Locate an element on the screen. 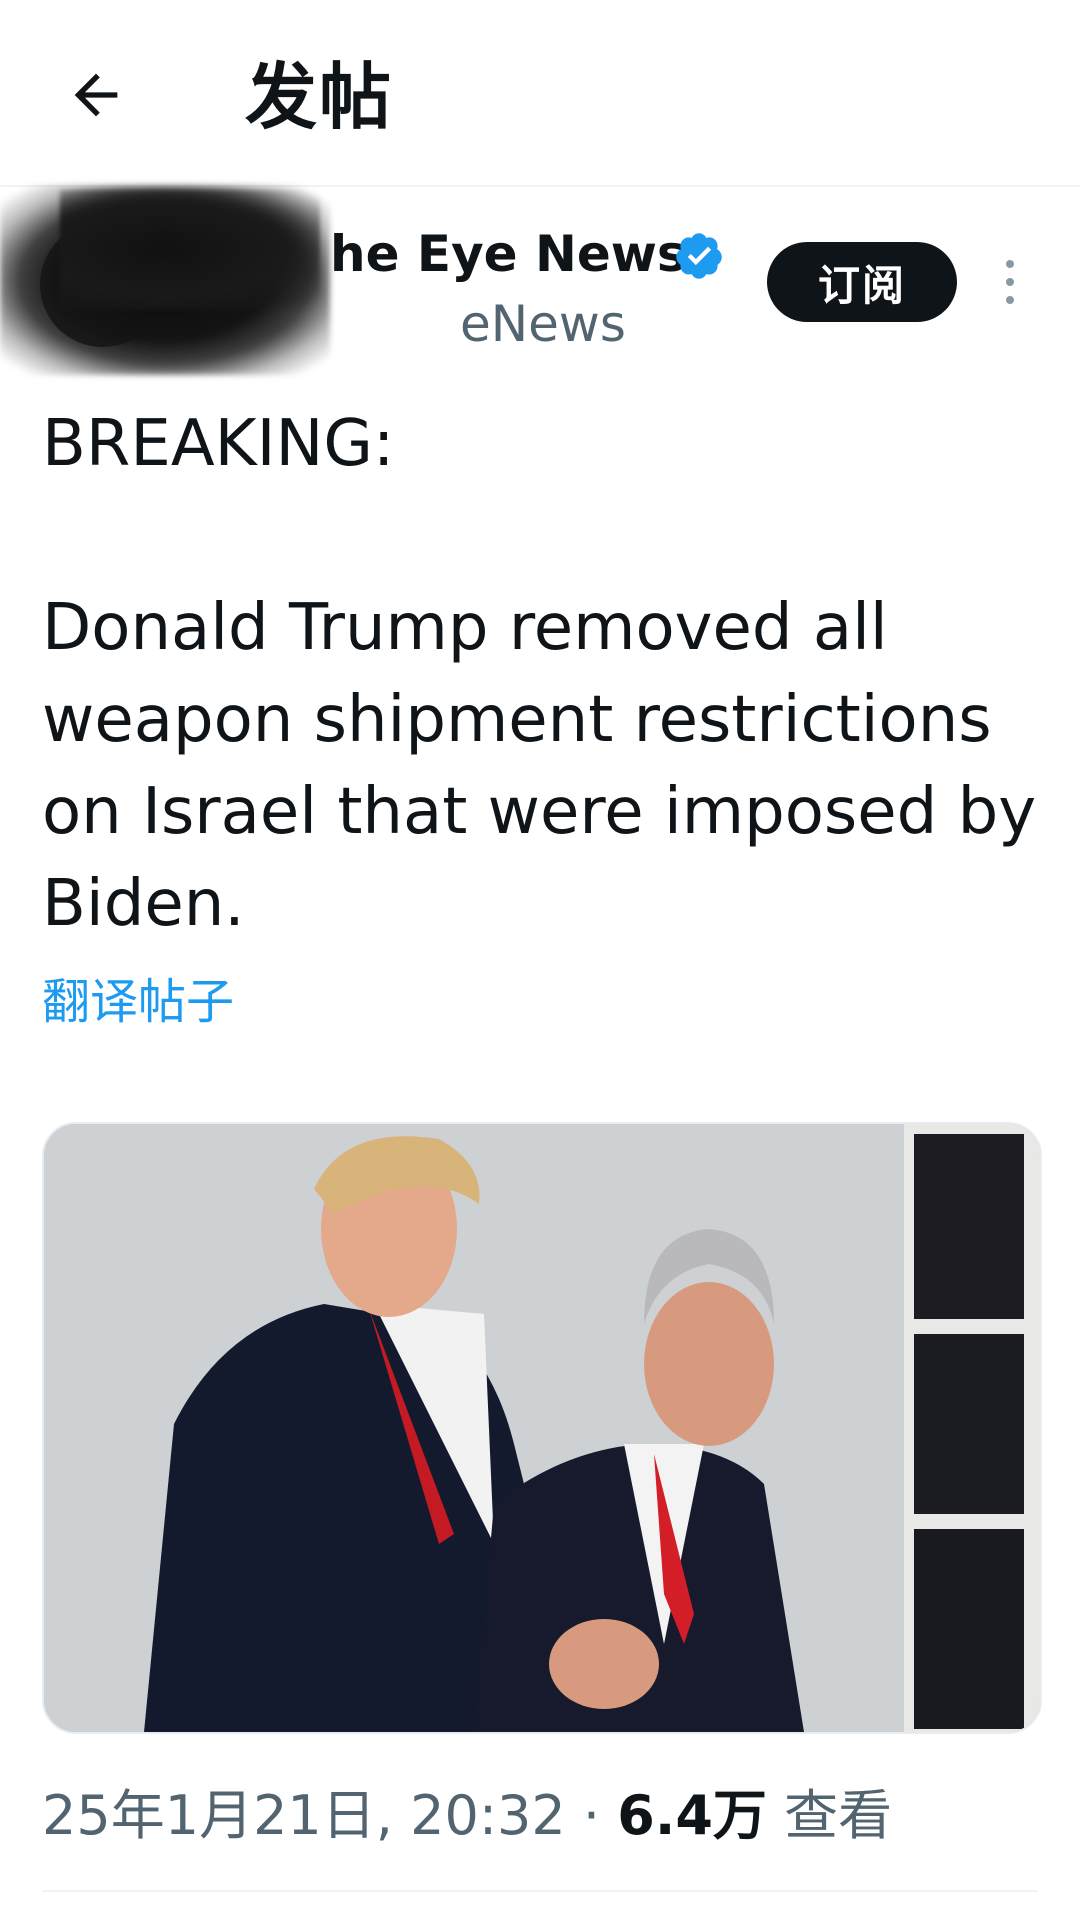 The width and height of the screenshot is (1080, 1929). subscribe-button: 订阅 is located at coordinates (862, 282).